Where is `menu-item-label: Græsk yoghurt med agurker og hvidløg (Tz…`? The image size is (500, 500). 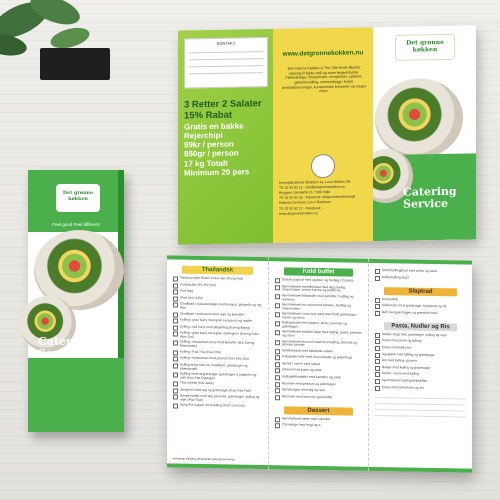
menu-item-label: Græsk yoghurt med agurker og hvidløg (Tz… is located at coordinates (318, 280).